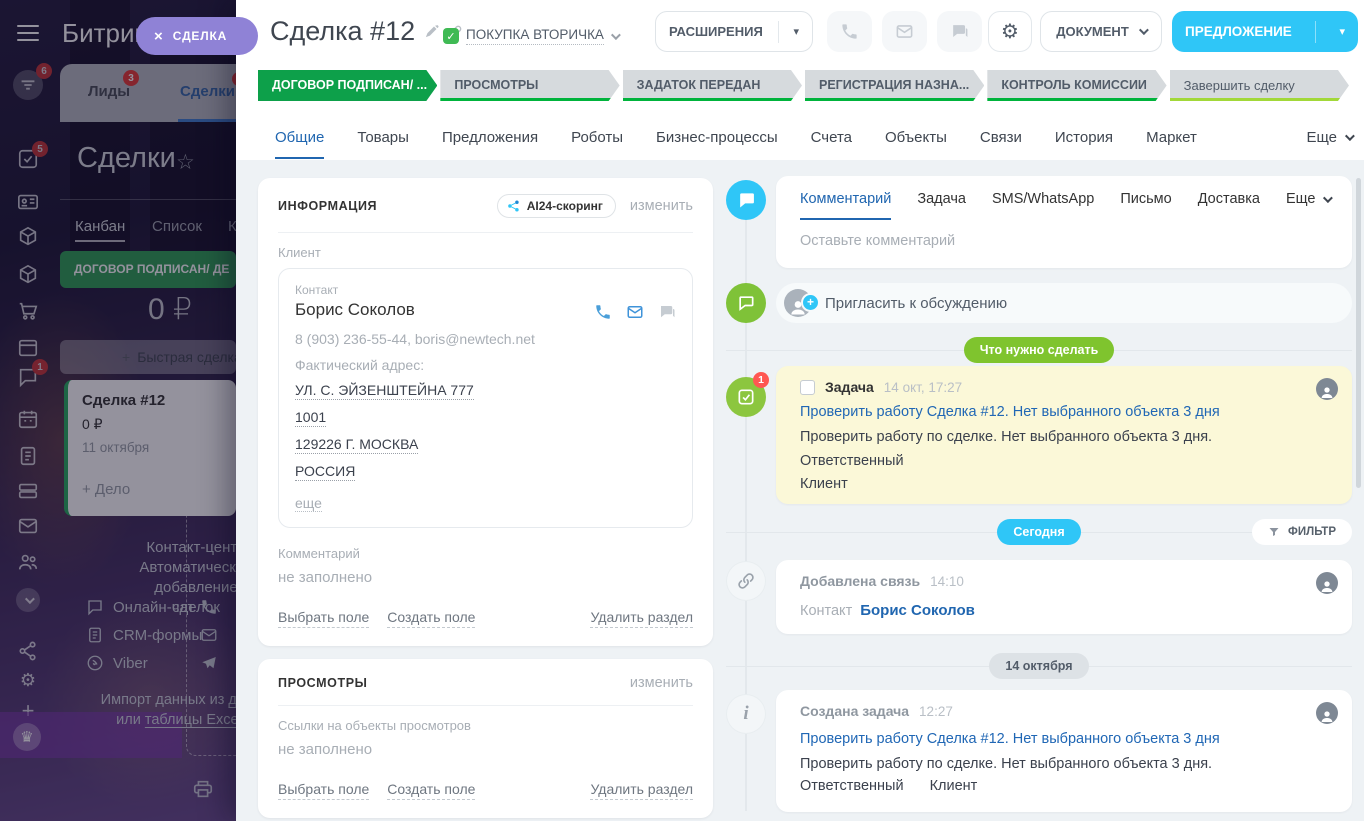 The width and height of the screenshot is (1364, 821). What do you see at coordinates (761, 380) in the screenshot?
I see `task-counter-badge: 1` at bounding box center [761, 380].